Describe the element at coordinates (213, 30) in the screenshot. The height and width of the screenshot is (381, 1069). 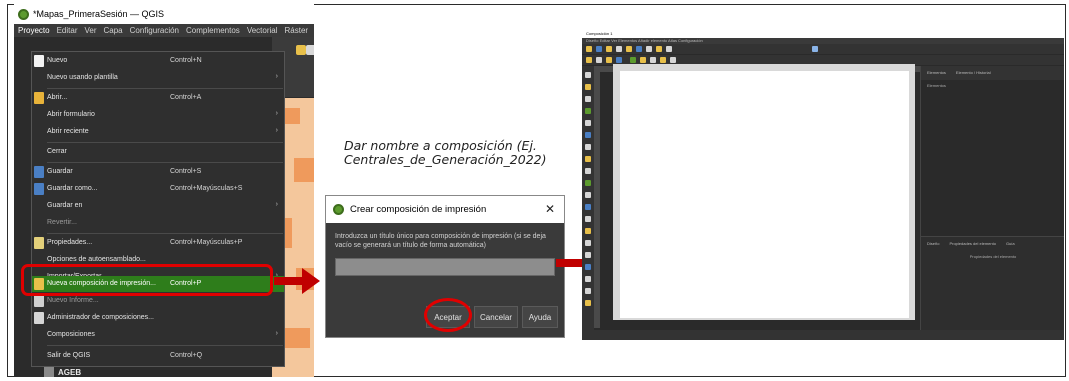
I see `menu-complementos: Complementos` at that location.